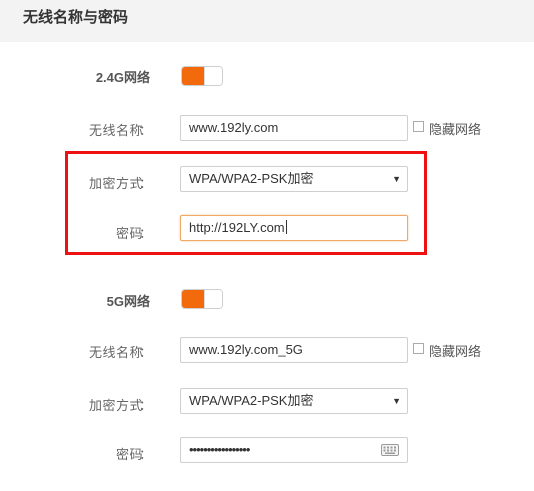 The image size is (534, 491). Describe the element at coordinates (76, 17) in the screenshot. I see `page-title: 无线名称与密码` at that location.